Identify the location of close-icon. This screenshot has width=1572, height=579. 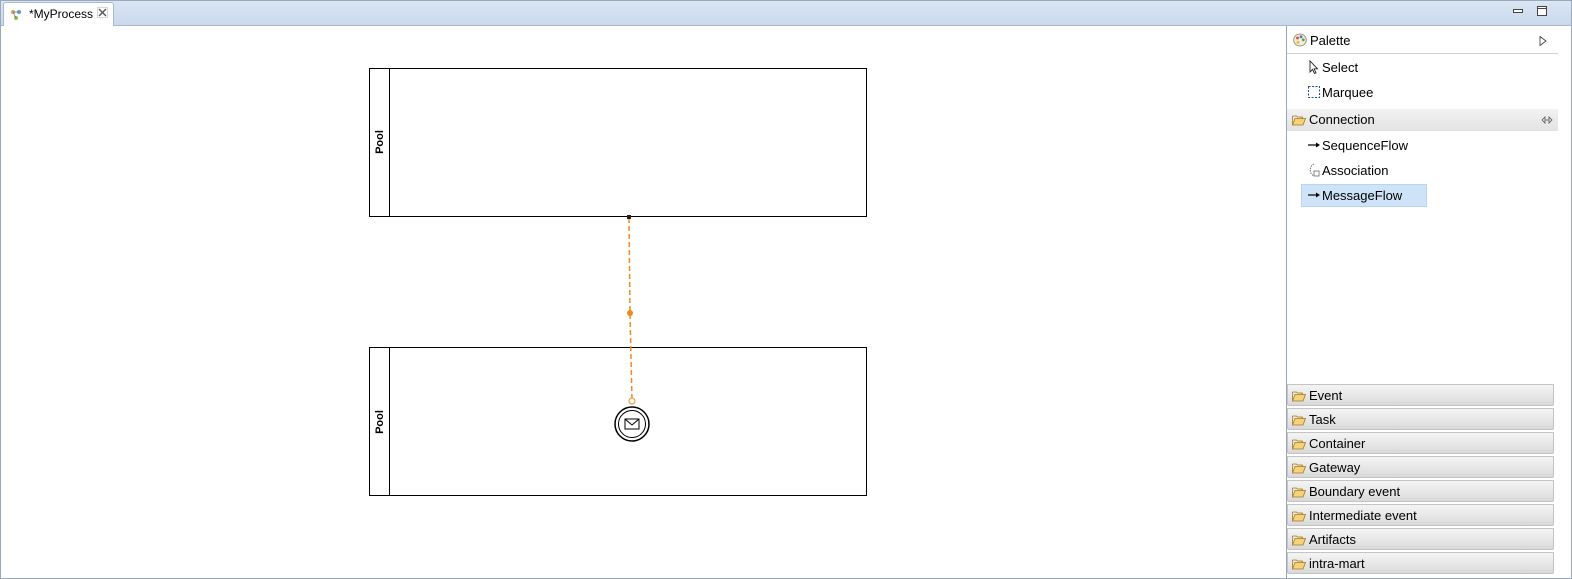
(102, 12).